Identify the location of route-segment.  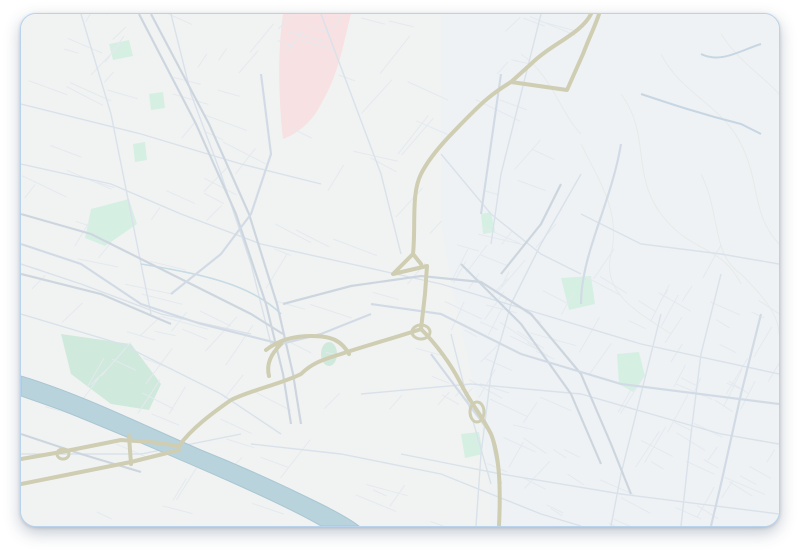
(130, 450).